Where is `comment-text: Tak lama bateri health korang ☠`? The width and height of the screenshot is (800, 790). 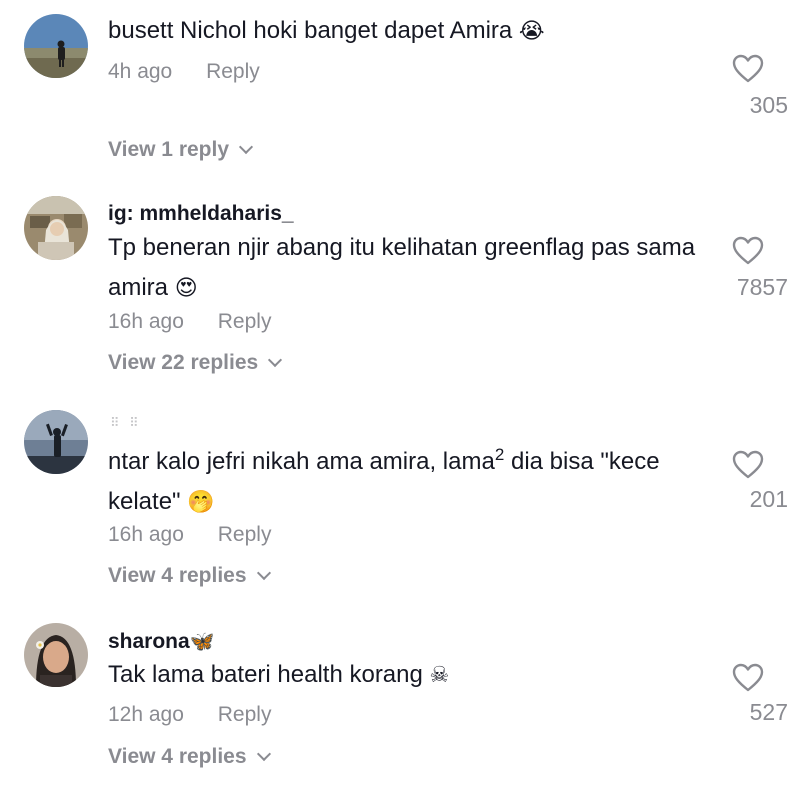 comment-text: Tak lama bateri health korang ☠ is located at coordinates (279, 674).